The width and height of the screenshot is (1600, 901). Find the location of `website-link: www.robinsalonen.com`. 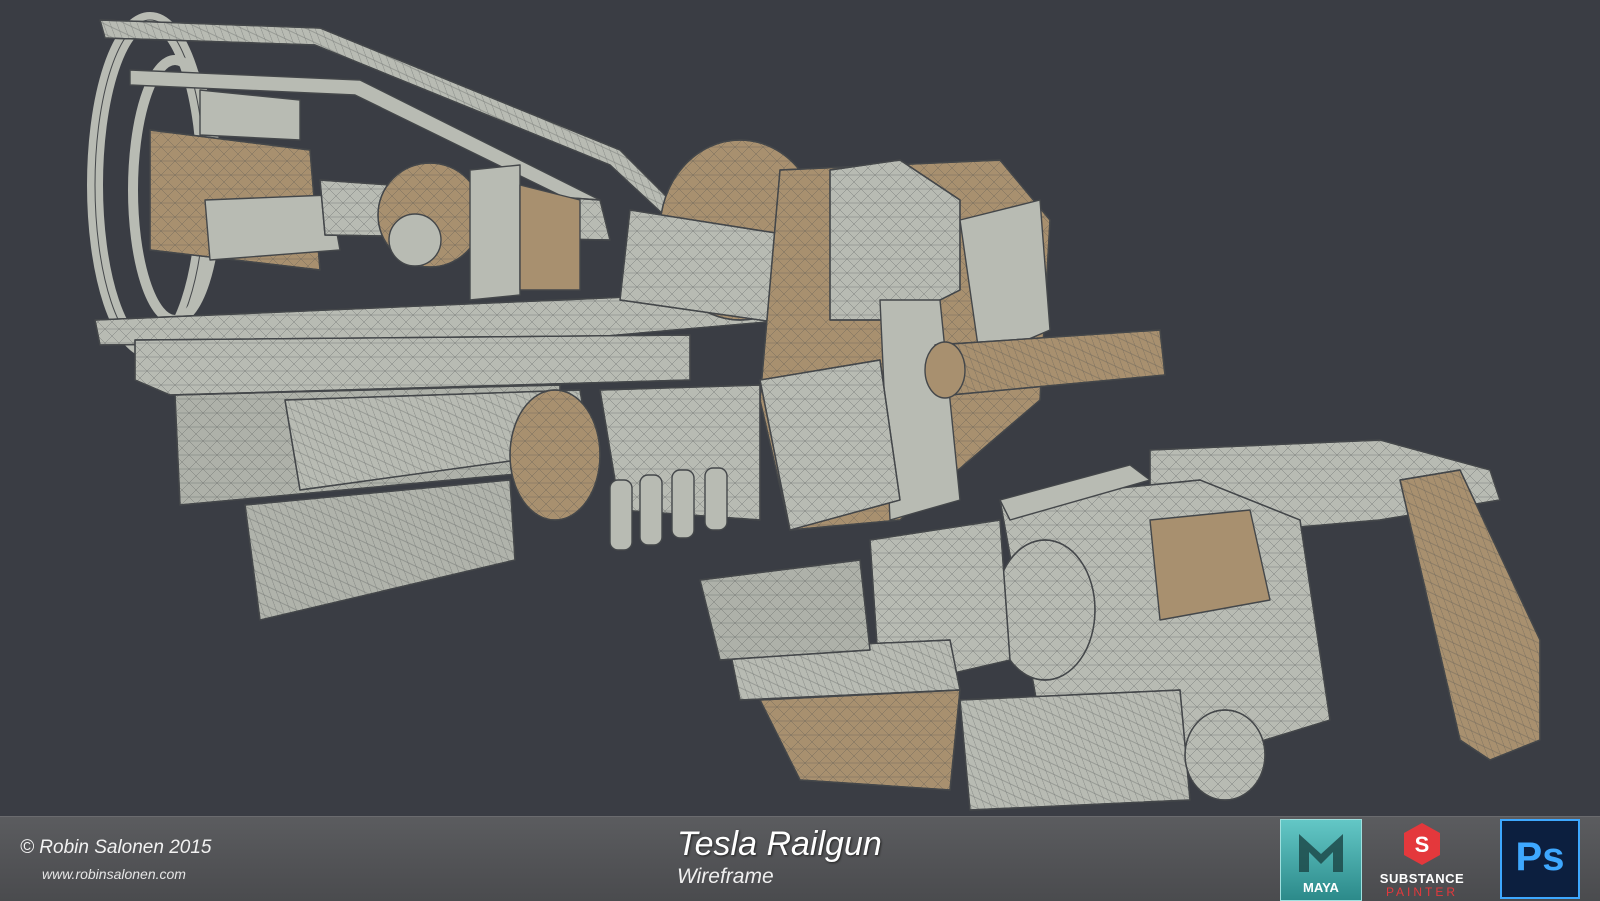

website-link: www.robinsalonen.com is located at coordinates (114, 874).